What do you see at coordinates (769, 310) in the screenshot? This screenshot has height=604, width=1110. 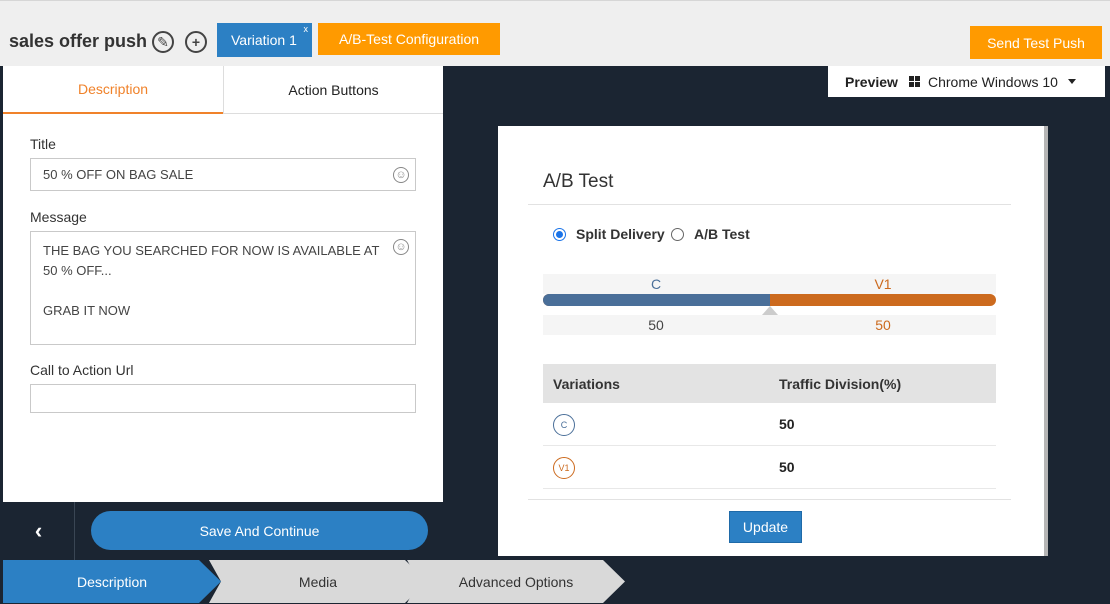 I see `slider-handle` at bounding box center [769, 310].